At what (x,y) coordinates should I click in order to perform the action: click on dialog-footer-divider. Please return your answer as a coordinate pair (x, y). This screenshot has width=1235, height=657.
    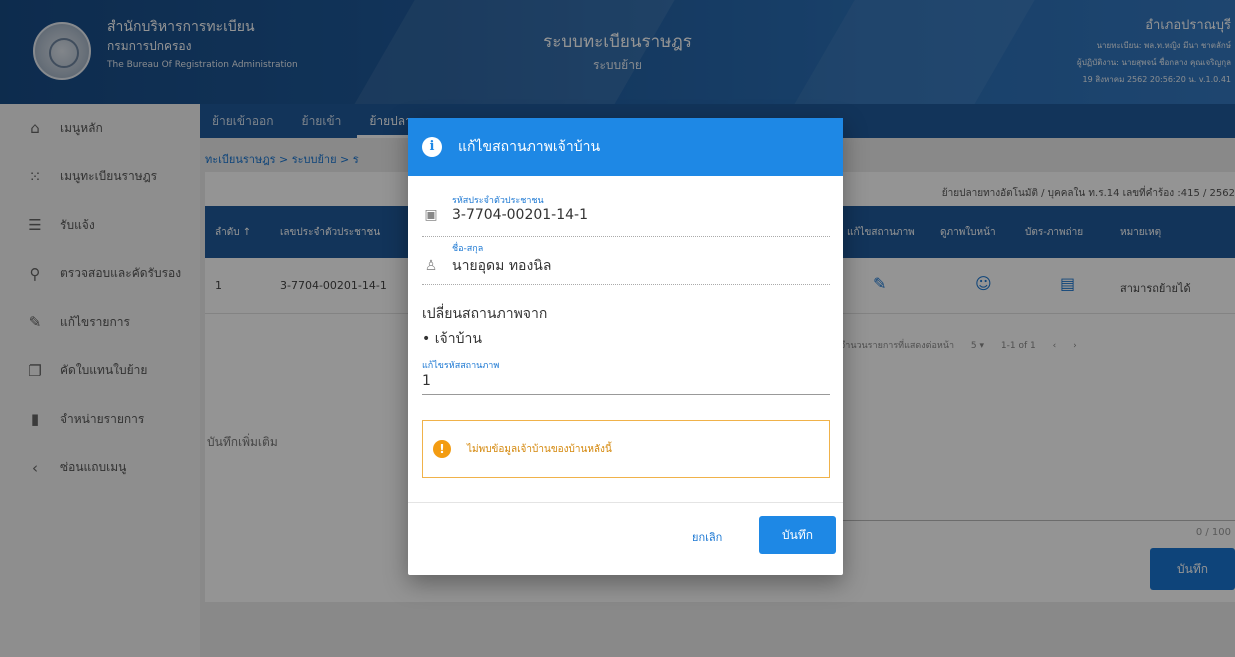
    Looking at the image, I should click on (625, 502).